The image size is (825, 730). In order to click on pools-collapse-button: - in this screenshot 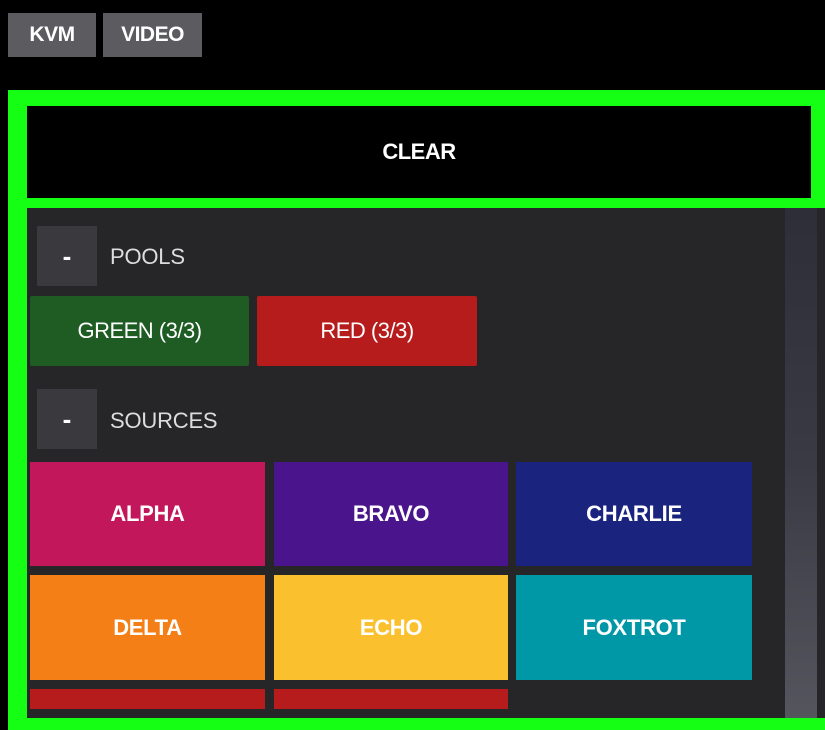, I will do `click(67, 256)`.